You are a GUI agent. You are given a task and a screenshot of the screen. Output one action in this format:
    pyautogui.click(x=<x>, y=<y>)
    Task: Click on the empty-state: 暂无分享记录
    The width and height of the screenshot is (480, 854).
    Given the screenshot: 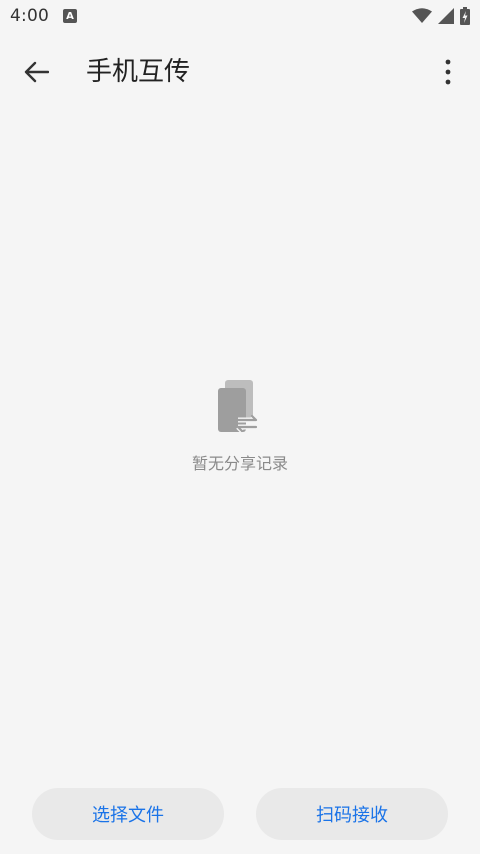 What is the action you would take?
    pyautogui.click(x=240, y=427)
    